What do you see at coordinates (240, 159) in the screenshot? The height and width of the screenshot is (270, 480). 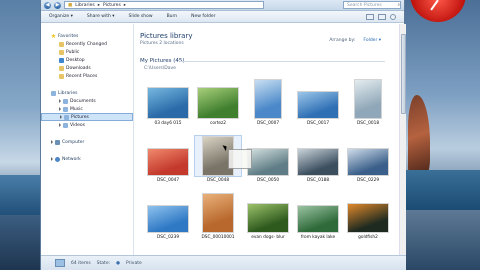 I see `drag-preview` at bounding box center [240, 159].